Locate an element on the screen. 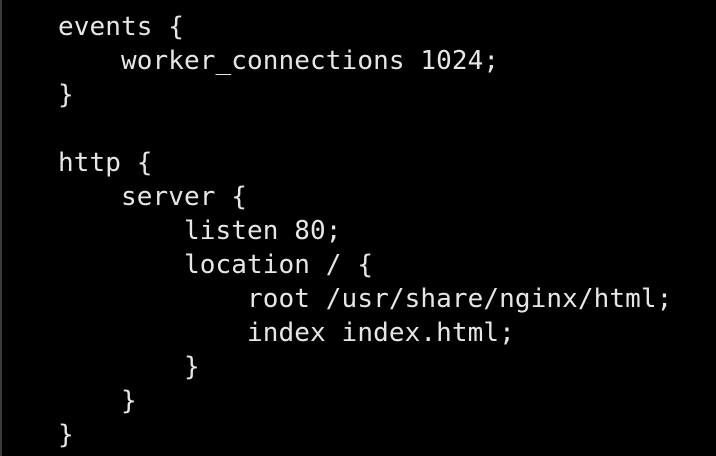  code-line-index: index index.html; is located at coordinates (286, 333).